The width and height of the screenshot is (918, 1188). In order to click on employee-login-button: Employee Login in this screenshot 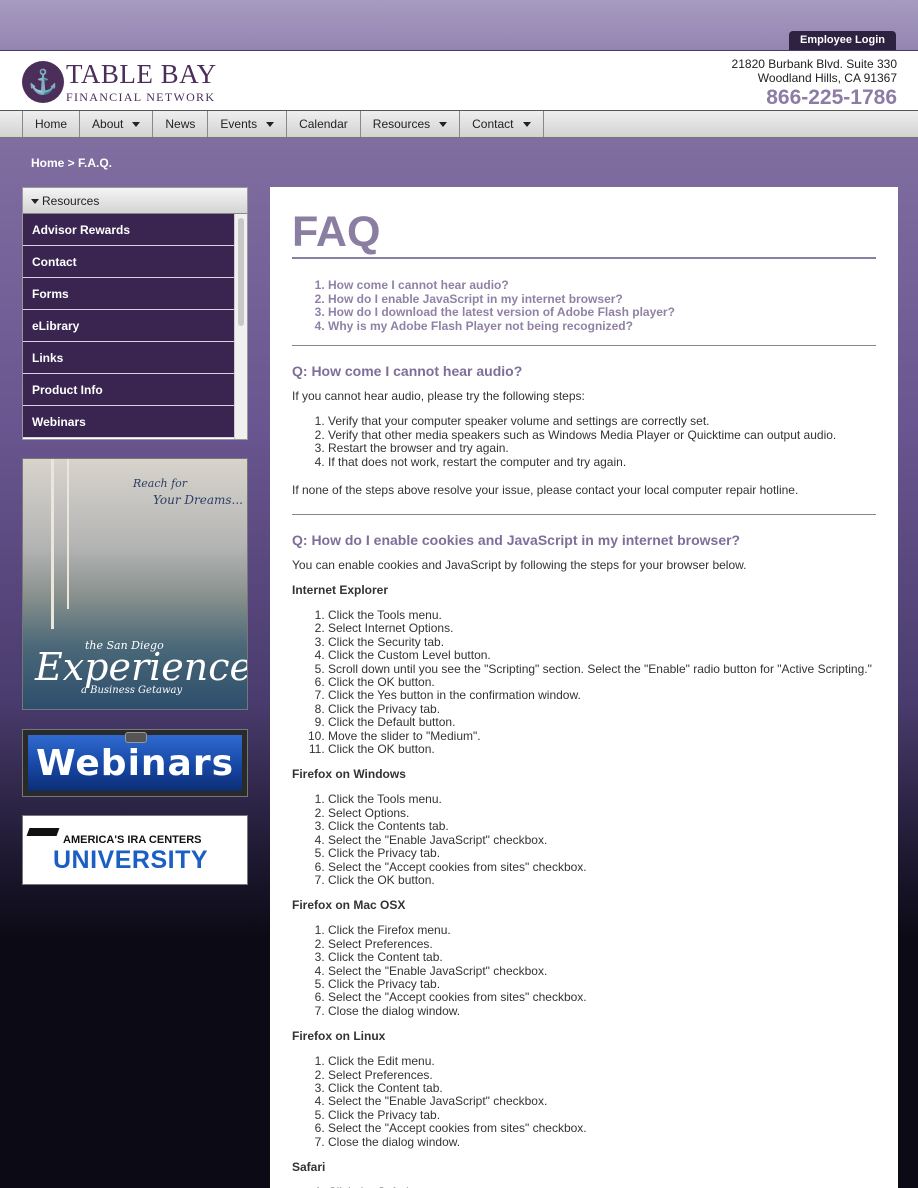, I will do `click(842, 40)`.